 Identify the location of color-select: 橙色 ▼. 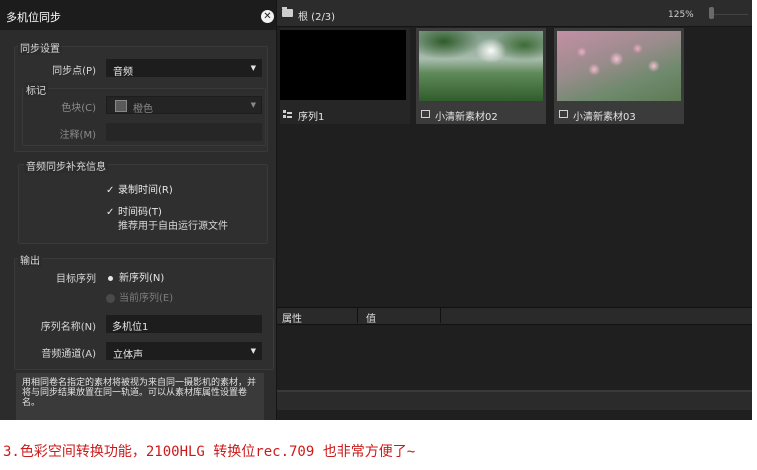
(184, 105).